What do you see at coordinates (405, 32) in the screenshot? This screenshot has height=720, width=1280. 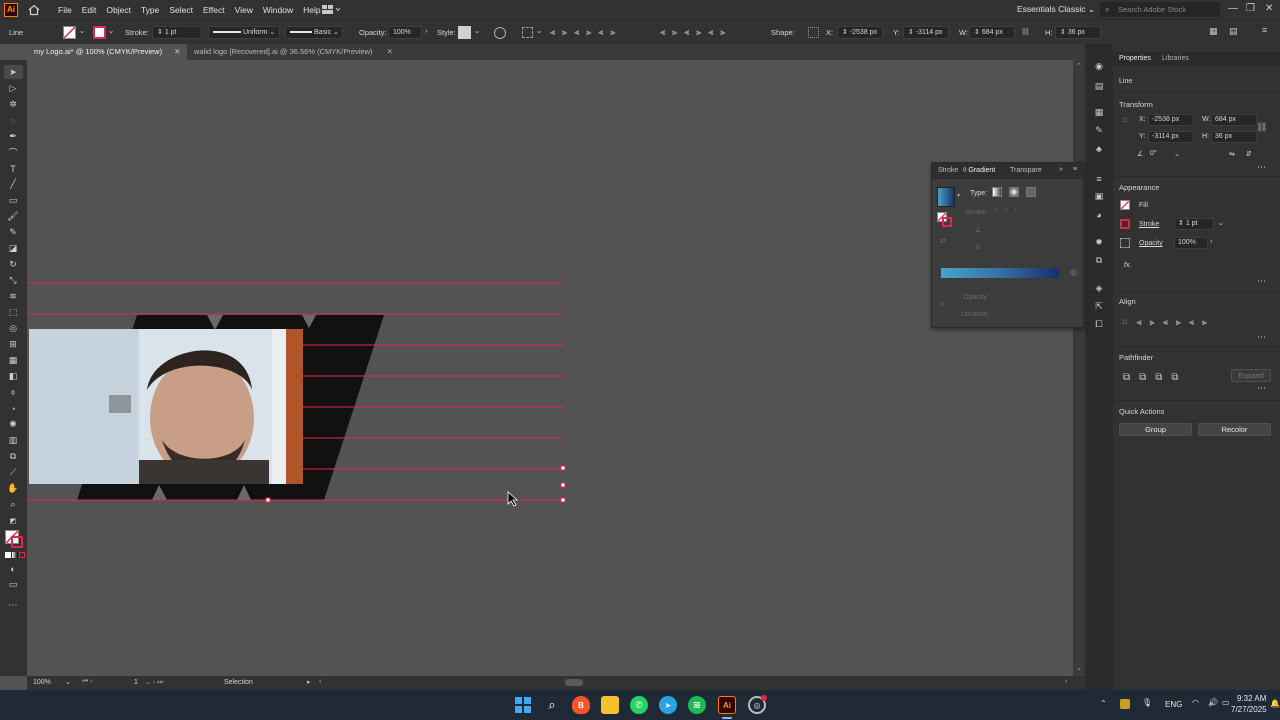 I see `opacity-field: 100%` at bounding box center [405, 32].